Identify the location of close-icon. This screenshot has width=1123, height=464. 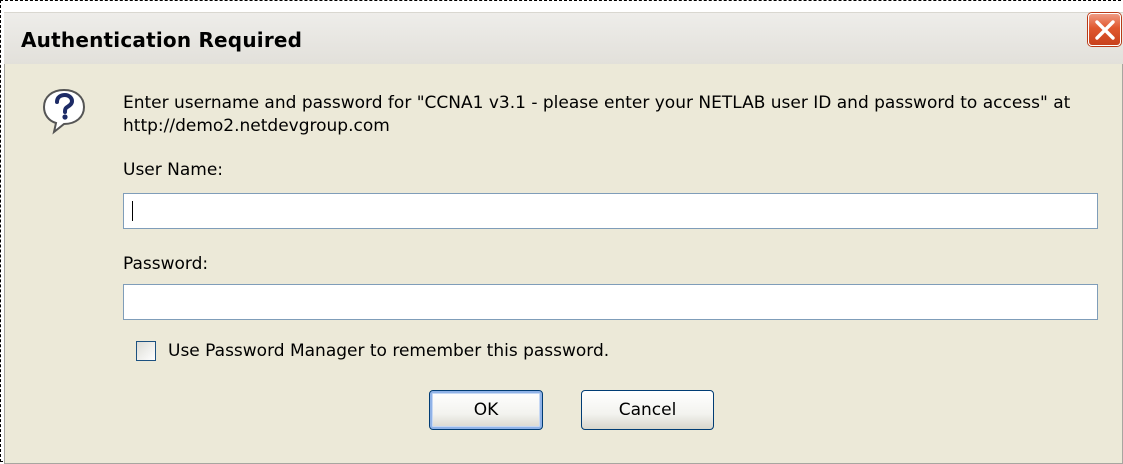
(1105, 30).